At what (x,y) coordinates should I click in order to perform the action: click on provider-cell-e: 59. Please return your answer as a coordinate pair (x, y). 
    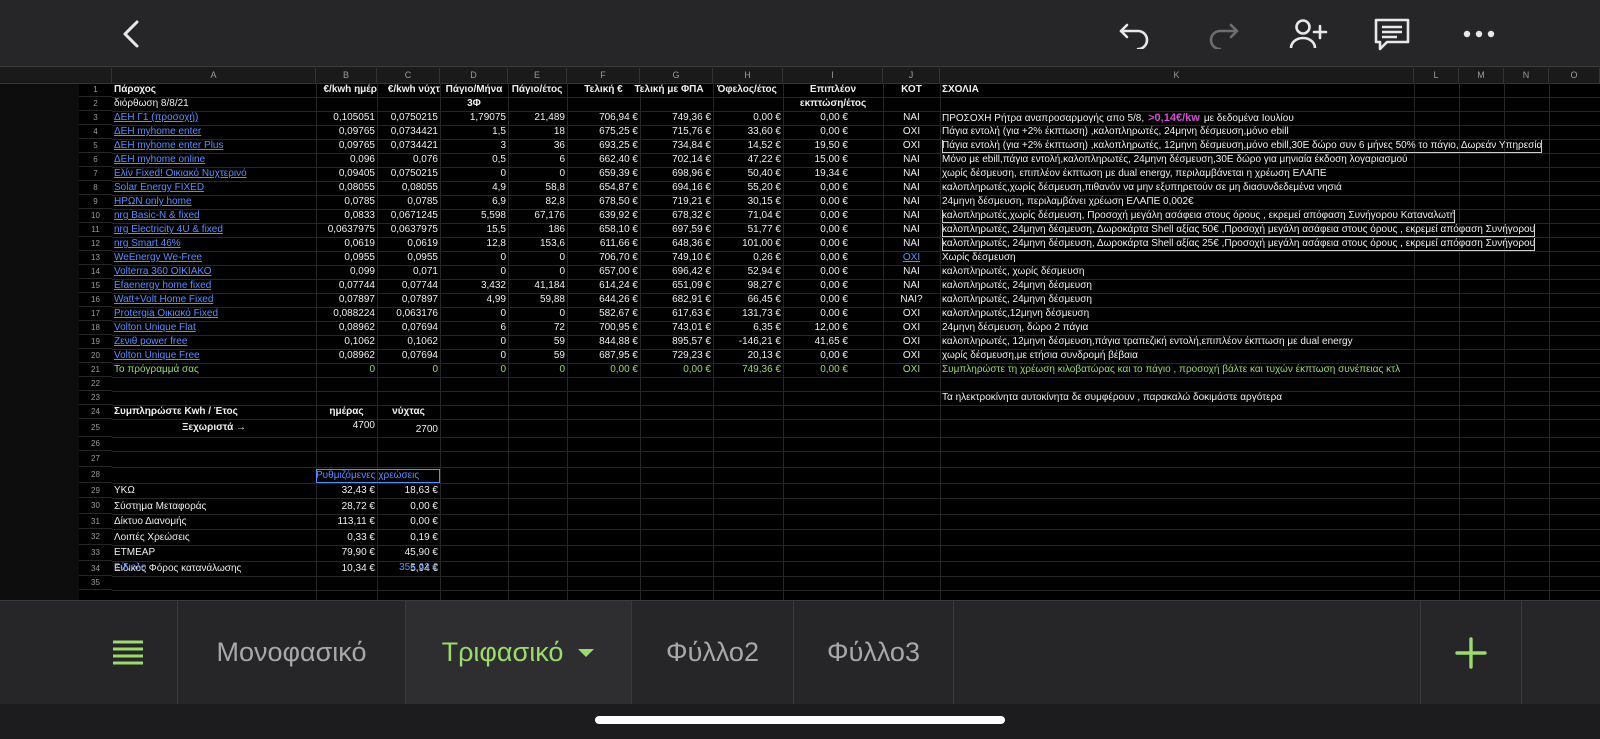
    Looking at the image, I should click on (536, 342).